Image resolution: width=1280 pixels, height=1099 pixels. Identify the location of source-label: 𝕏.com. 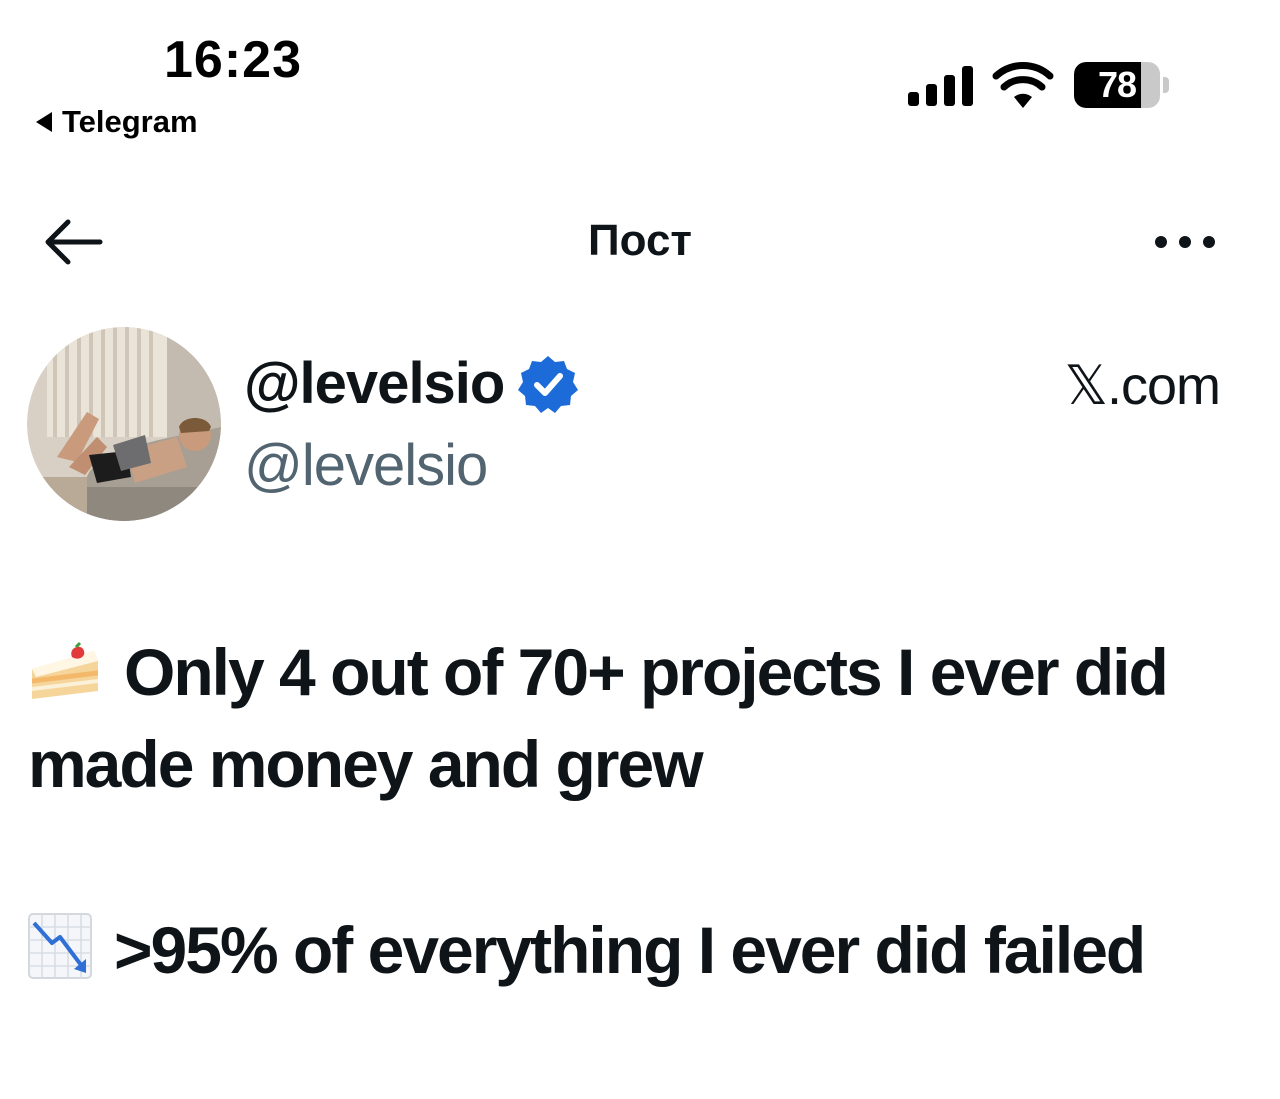
(1142, 385).